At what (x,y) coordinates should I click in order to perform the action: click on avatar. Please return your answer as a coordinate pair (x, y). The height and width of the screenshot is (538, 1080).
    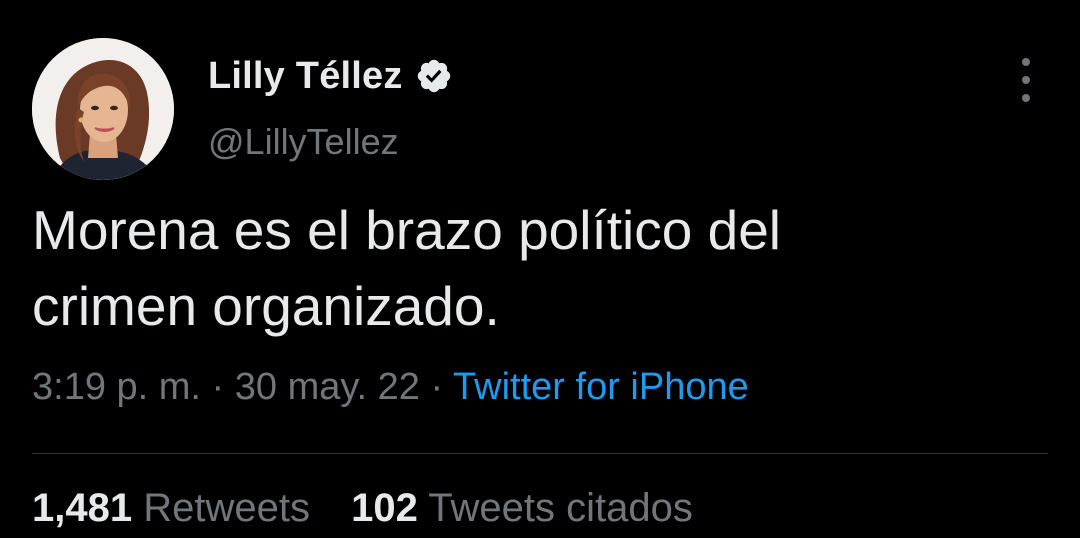
    Looking at the image, I should click on (103, 109).